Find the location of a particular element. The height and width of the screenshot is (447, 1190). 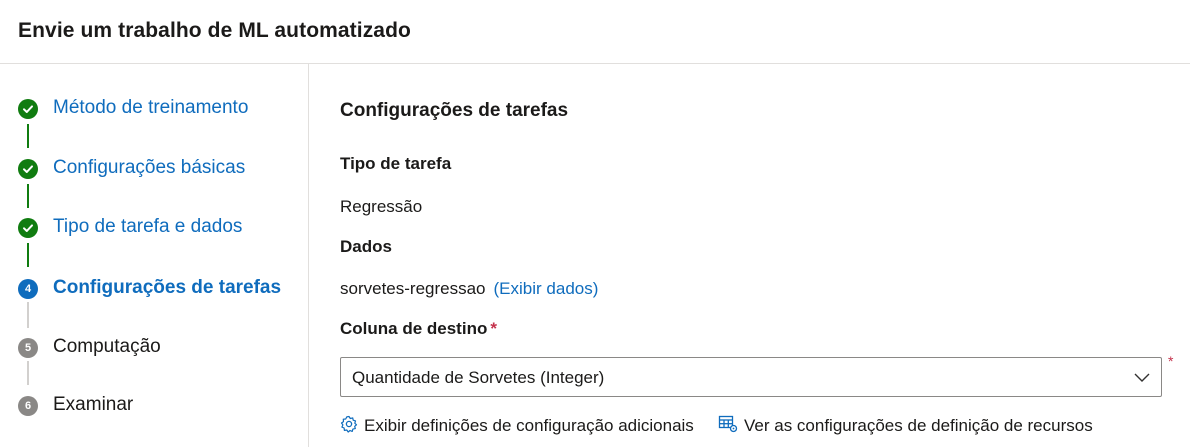

step-number-badge: 5 is located at coordinates (28, 348).